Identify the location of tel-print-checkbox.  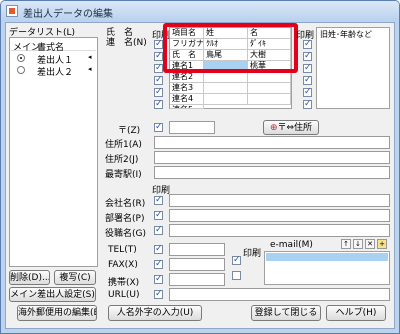
(158, 249).